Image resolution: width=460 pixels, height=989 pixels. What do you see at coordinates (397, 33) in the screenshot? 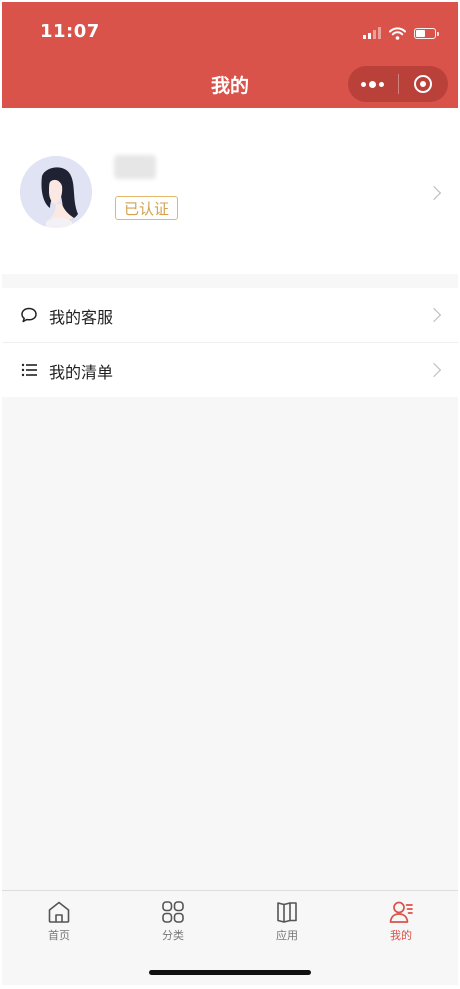
I see `wifi-icon` at bounding box center [397, 33].